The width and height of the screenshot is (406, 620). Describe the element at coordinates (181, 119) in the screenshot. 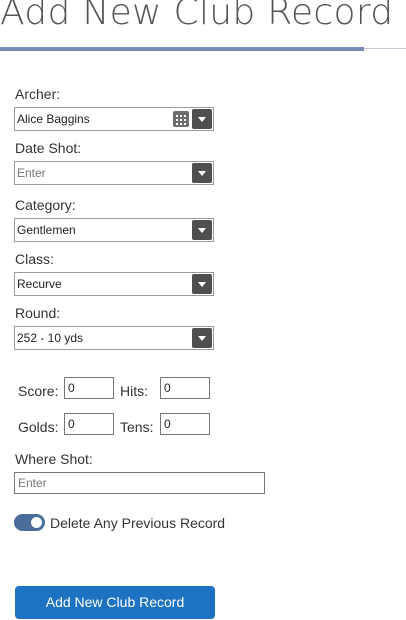

I see `grid-picker-icon` at that location.